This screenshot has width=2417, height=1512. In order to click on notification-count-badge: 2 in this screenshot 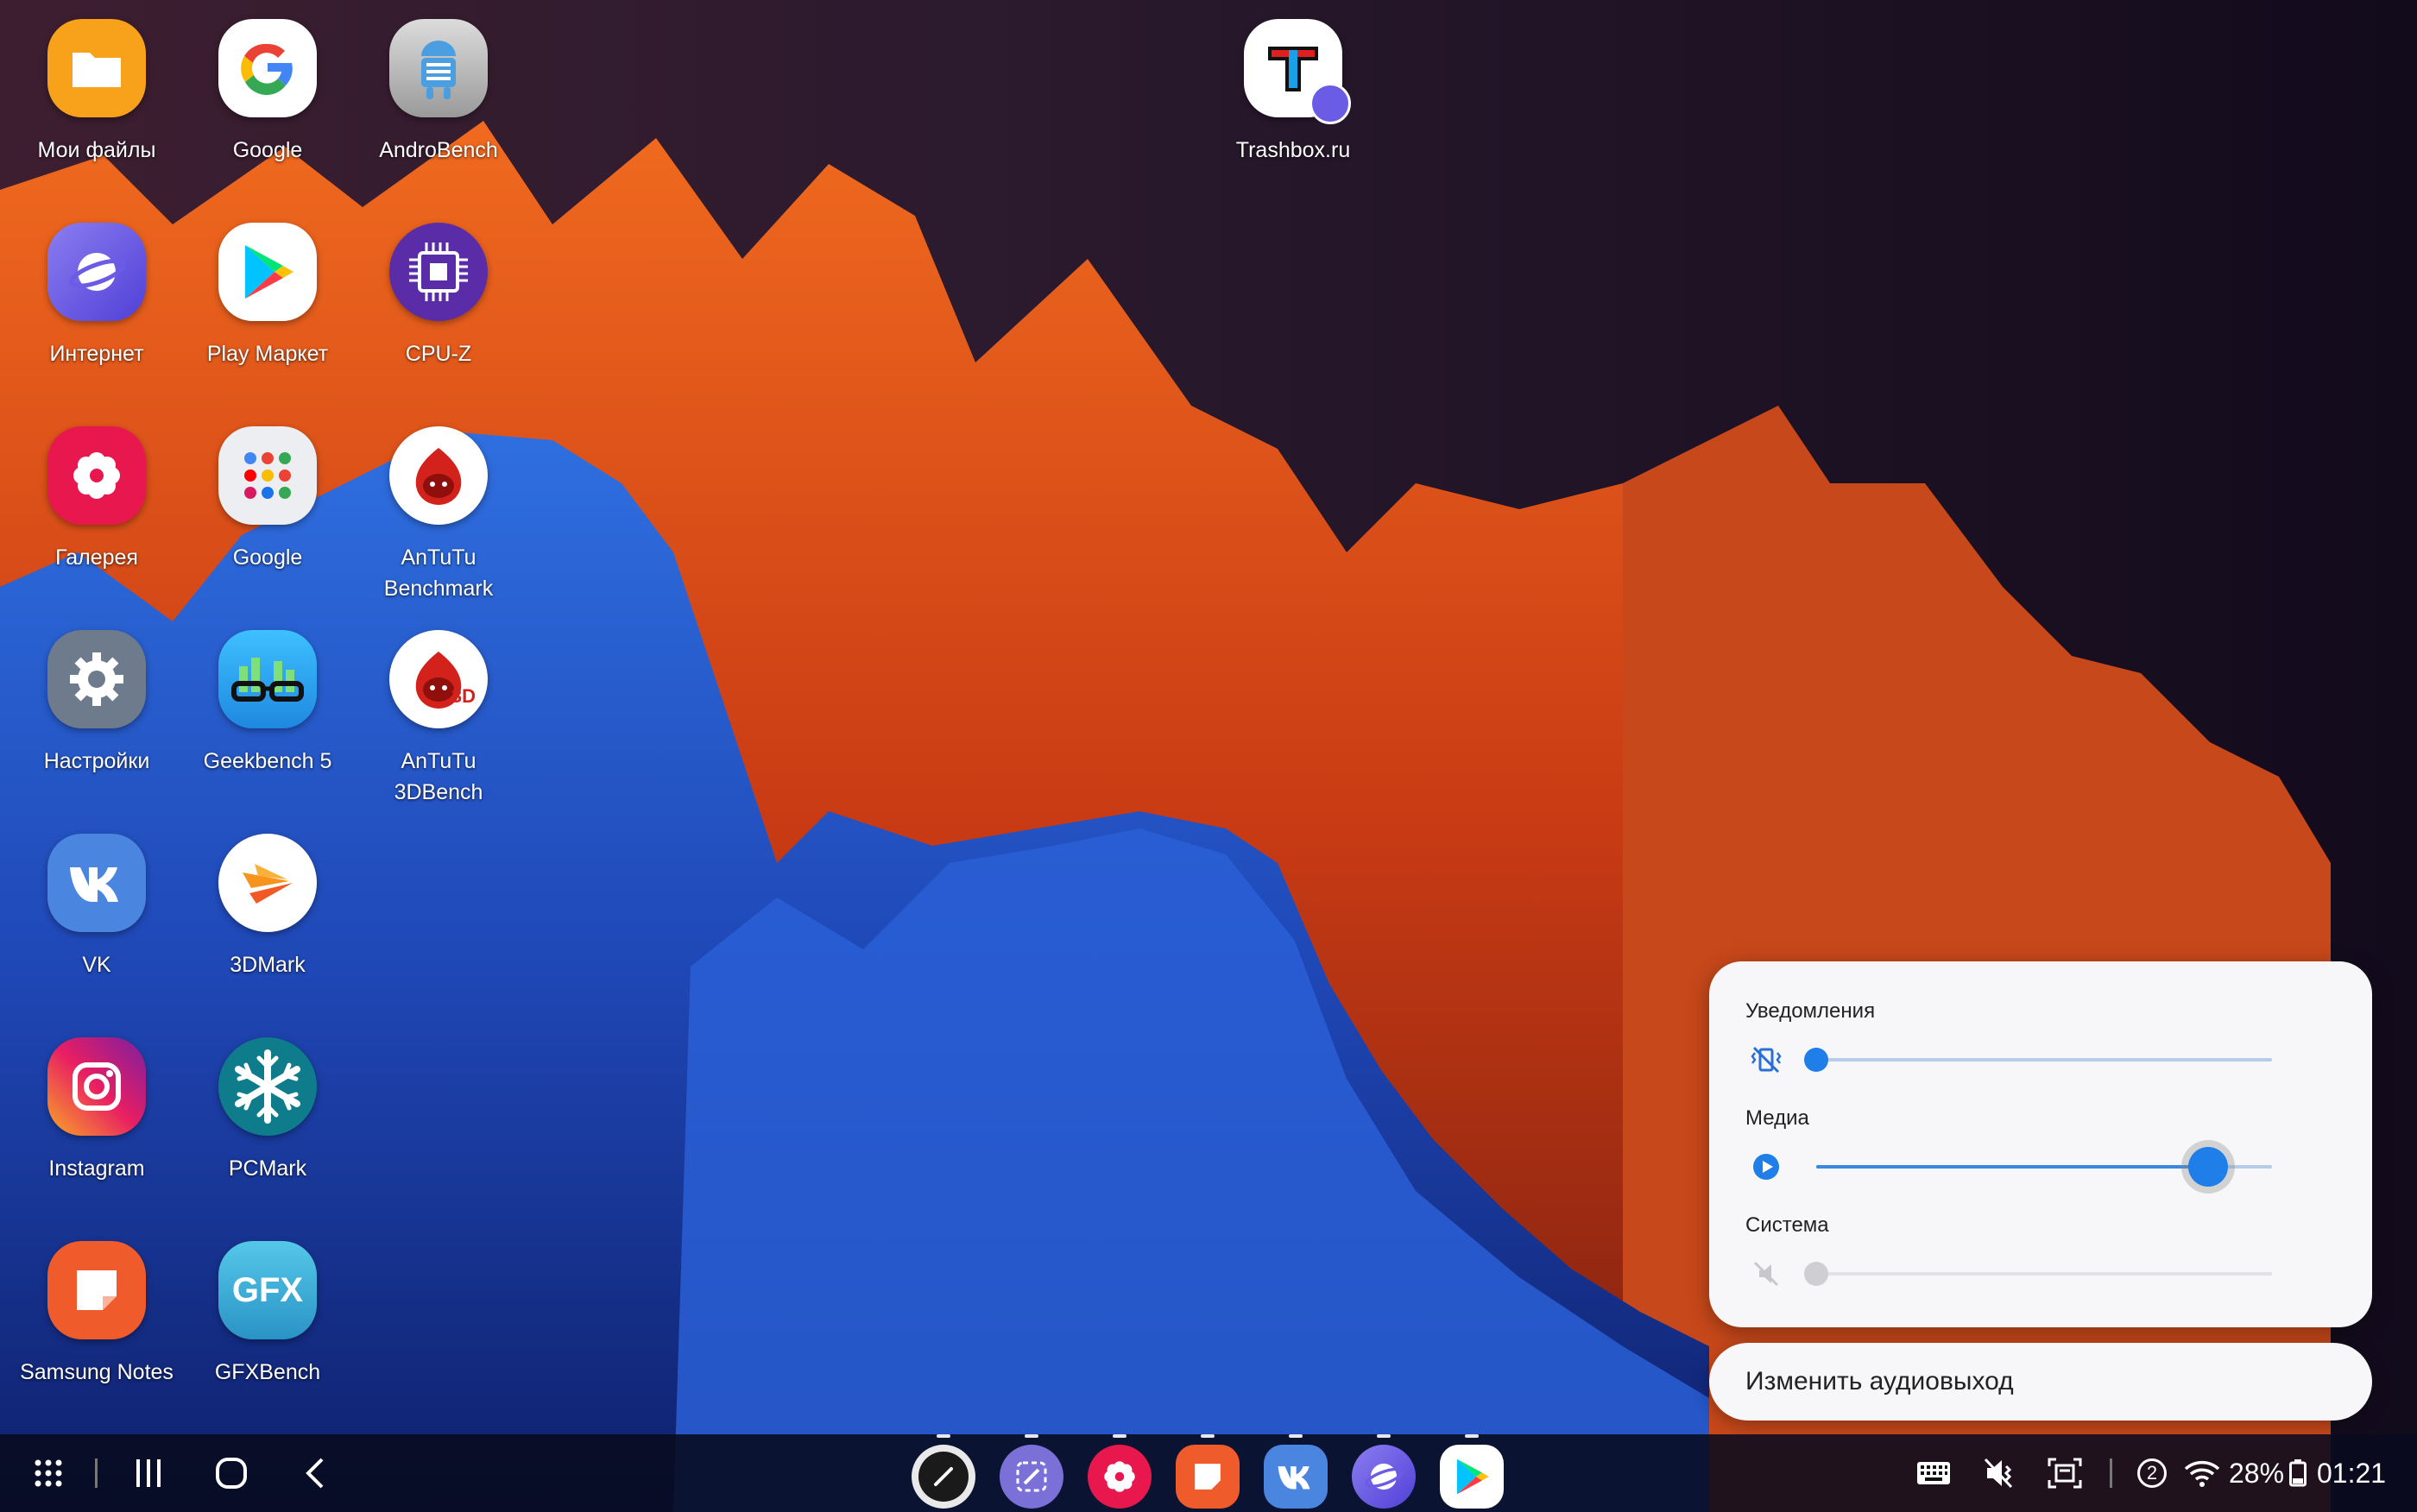, I will do `click(2154, 1473)`.